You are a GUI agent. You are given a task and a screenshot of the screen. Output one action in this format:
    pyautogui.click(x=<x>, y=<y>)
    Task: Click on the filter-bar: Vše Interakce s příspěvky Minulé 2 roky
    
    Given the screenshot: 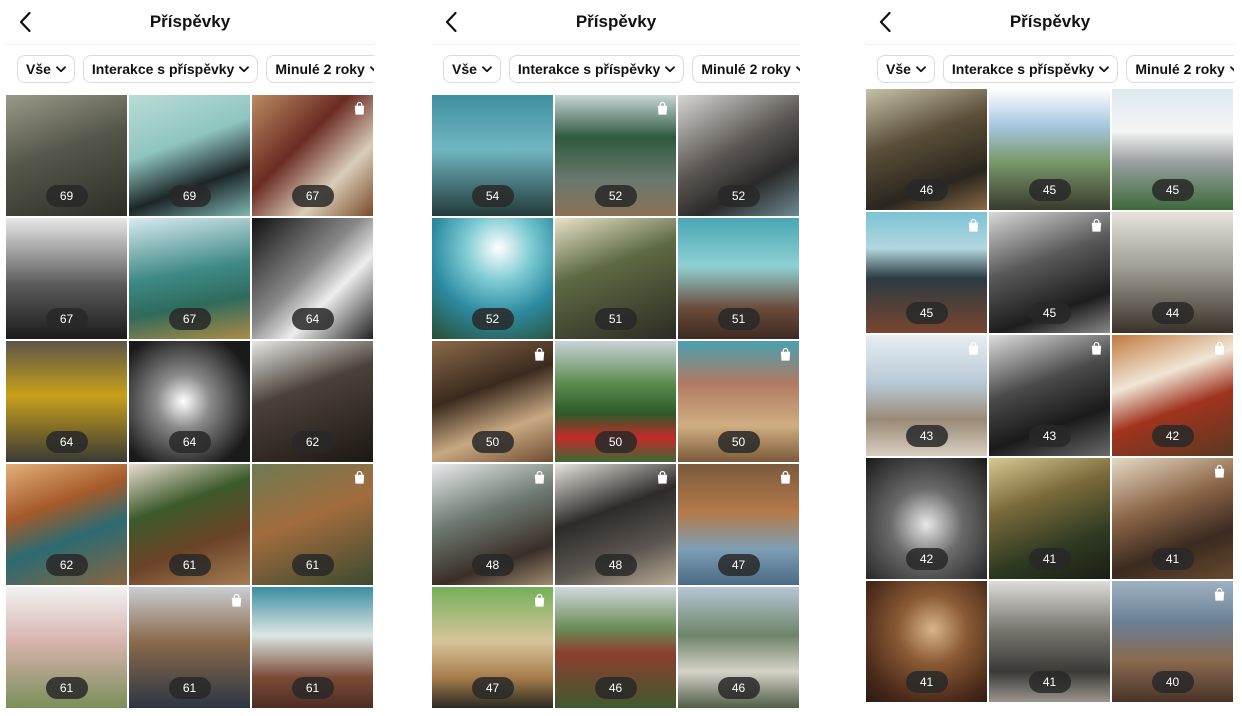 What is the action you would take?
    pyautogui.click(x=1050, y=70)
    